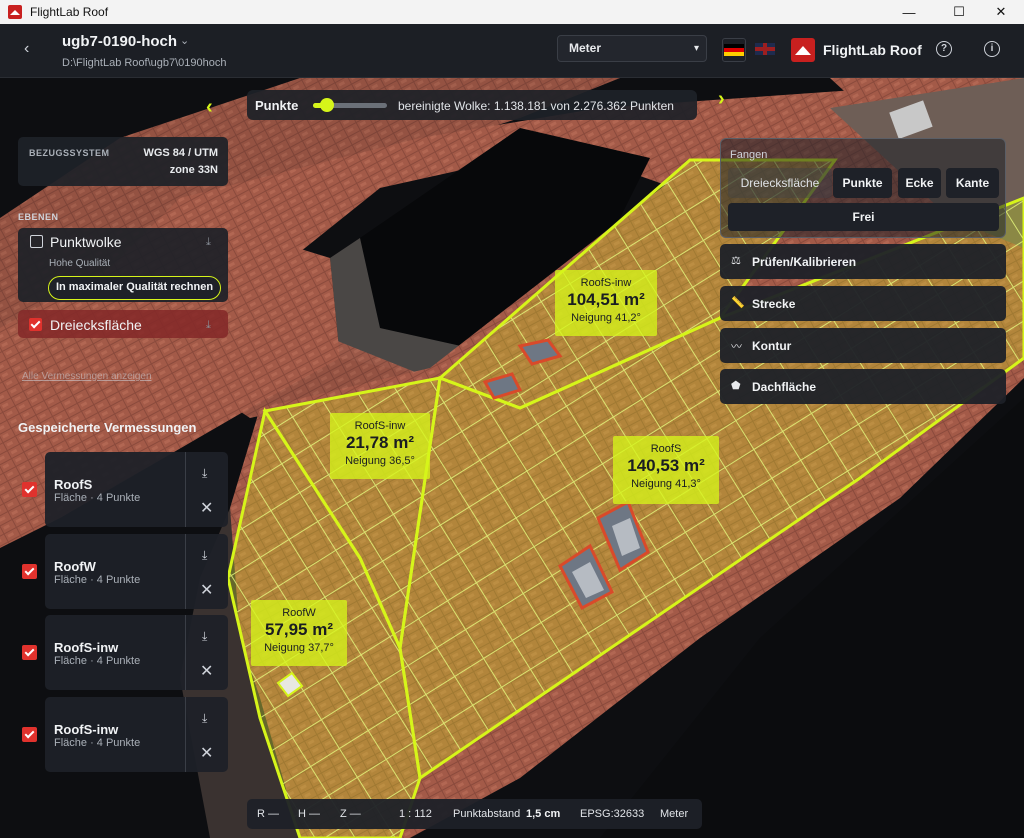  I want to click on measurement-sub: Fläche · 4 Punkte, so click(97, 498).